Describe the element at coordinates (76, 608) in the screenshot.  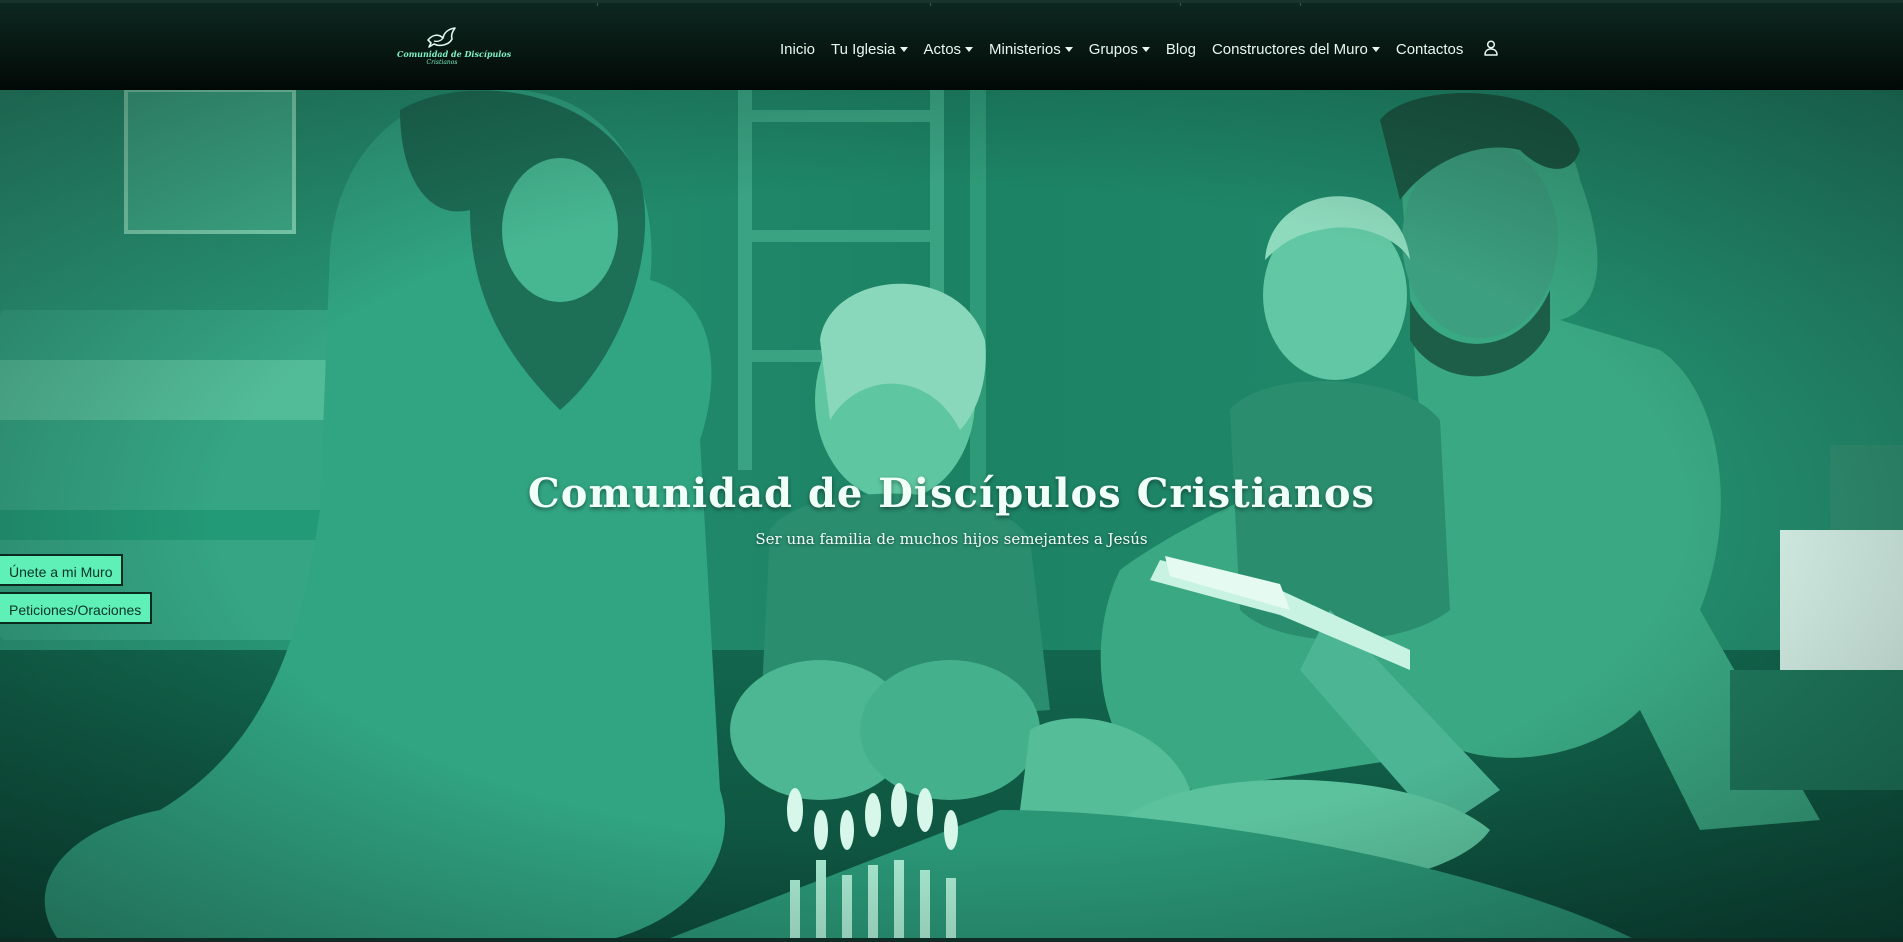
I see `prayer-requests-button: Peticiones/Oraciones` at that location.